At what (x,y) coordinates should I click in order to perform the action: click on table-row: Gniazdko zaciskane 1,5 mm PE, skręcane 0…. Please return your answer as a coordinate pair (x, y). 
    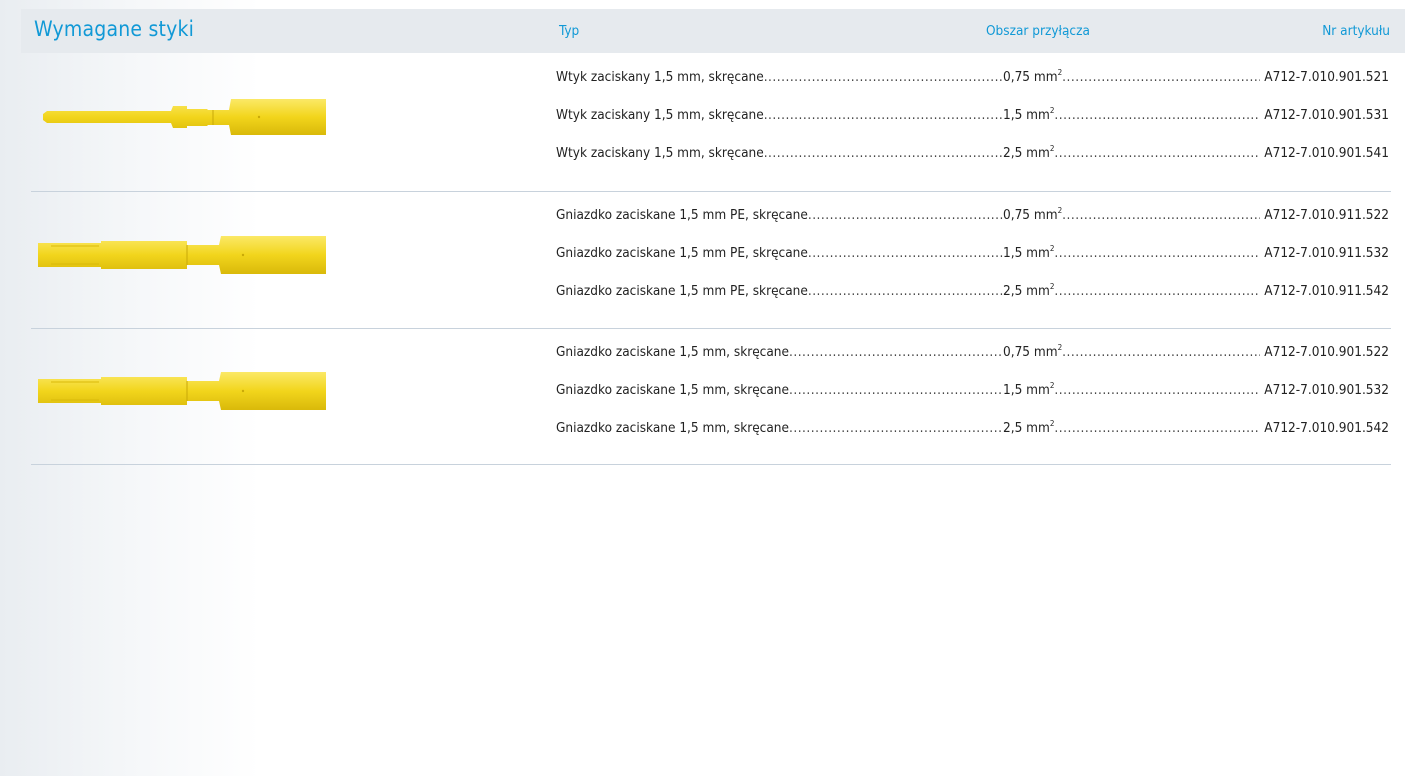
    Looking at the image, I should click on (972, 216).